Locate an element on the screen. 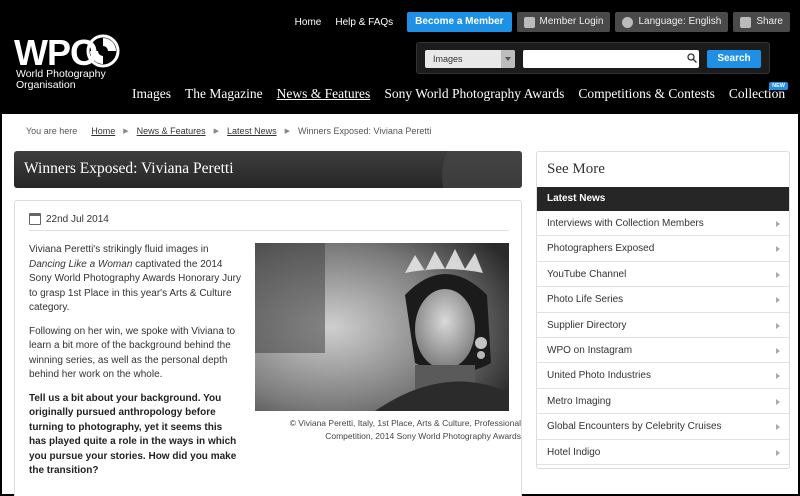 The image size is (800, 496). logo-swirl-icon is located at coordinates (103, 51).